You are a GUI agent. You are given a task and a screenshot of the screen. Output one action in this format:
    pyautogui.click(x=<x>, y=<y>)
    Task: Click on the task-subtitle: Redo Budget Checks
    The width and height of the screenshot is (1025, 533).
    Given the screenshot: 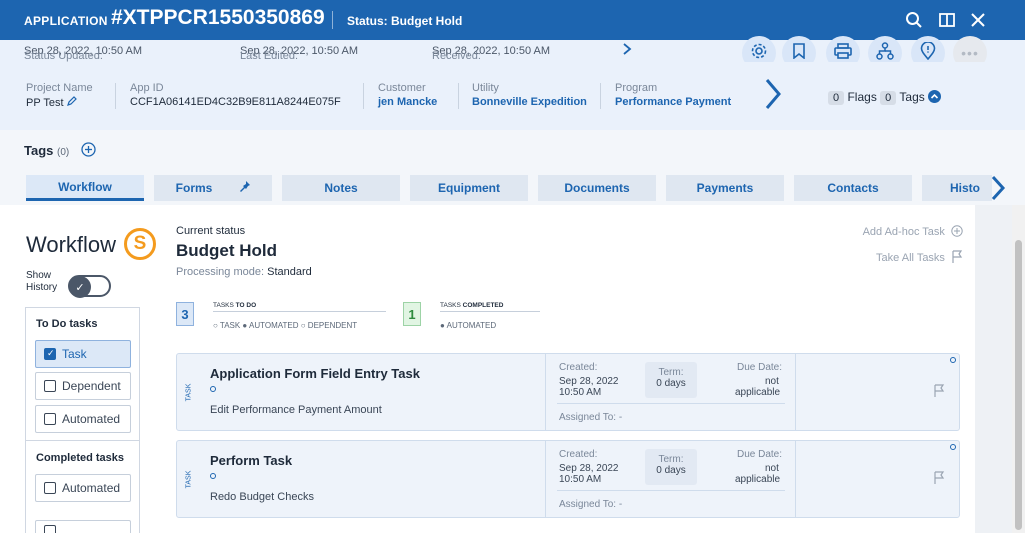 What is the action you would take?
    pyautogui.click(x=262, y=497)
    